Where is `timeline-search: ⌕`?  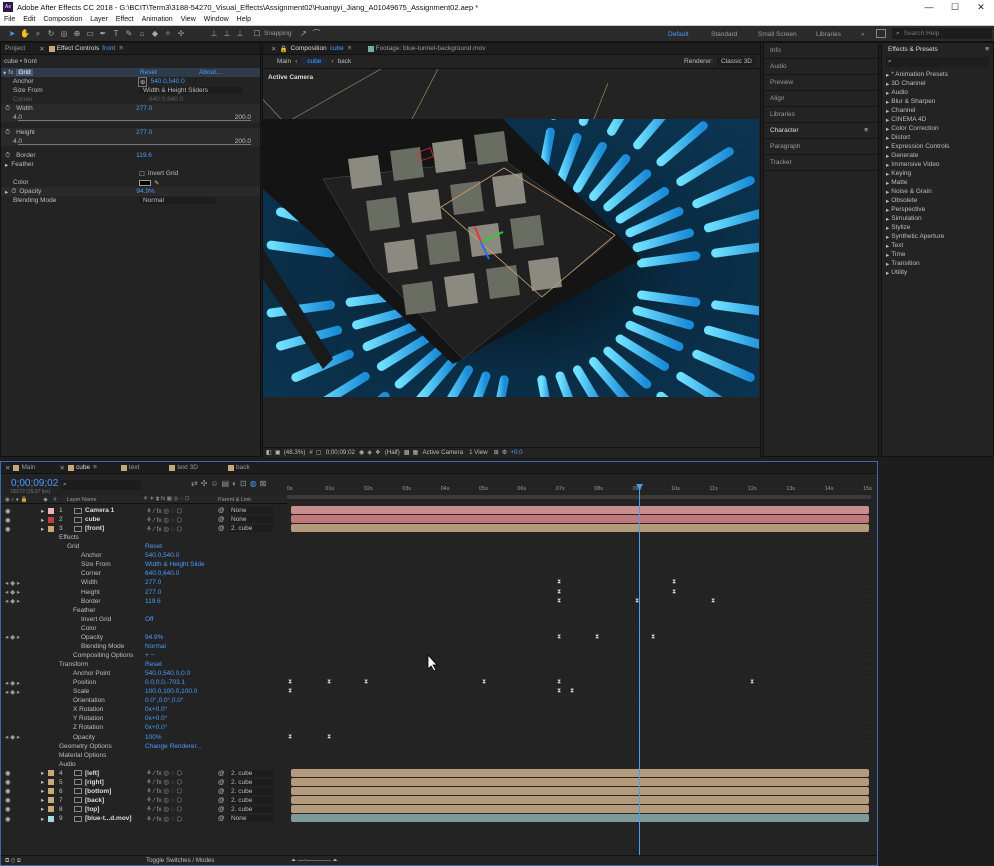
timeline-search: ⌕ is located at coordinates (101, 485).